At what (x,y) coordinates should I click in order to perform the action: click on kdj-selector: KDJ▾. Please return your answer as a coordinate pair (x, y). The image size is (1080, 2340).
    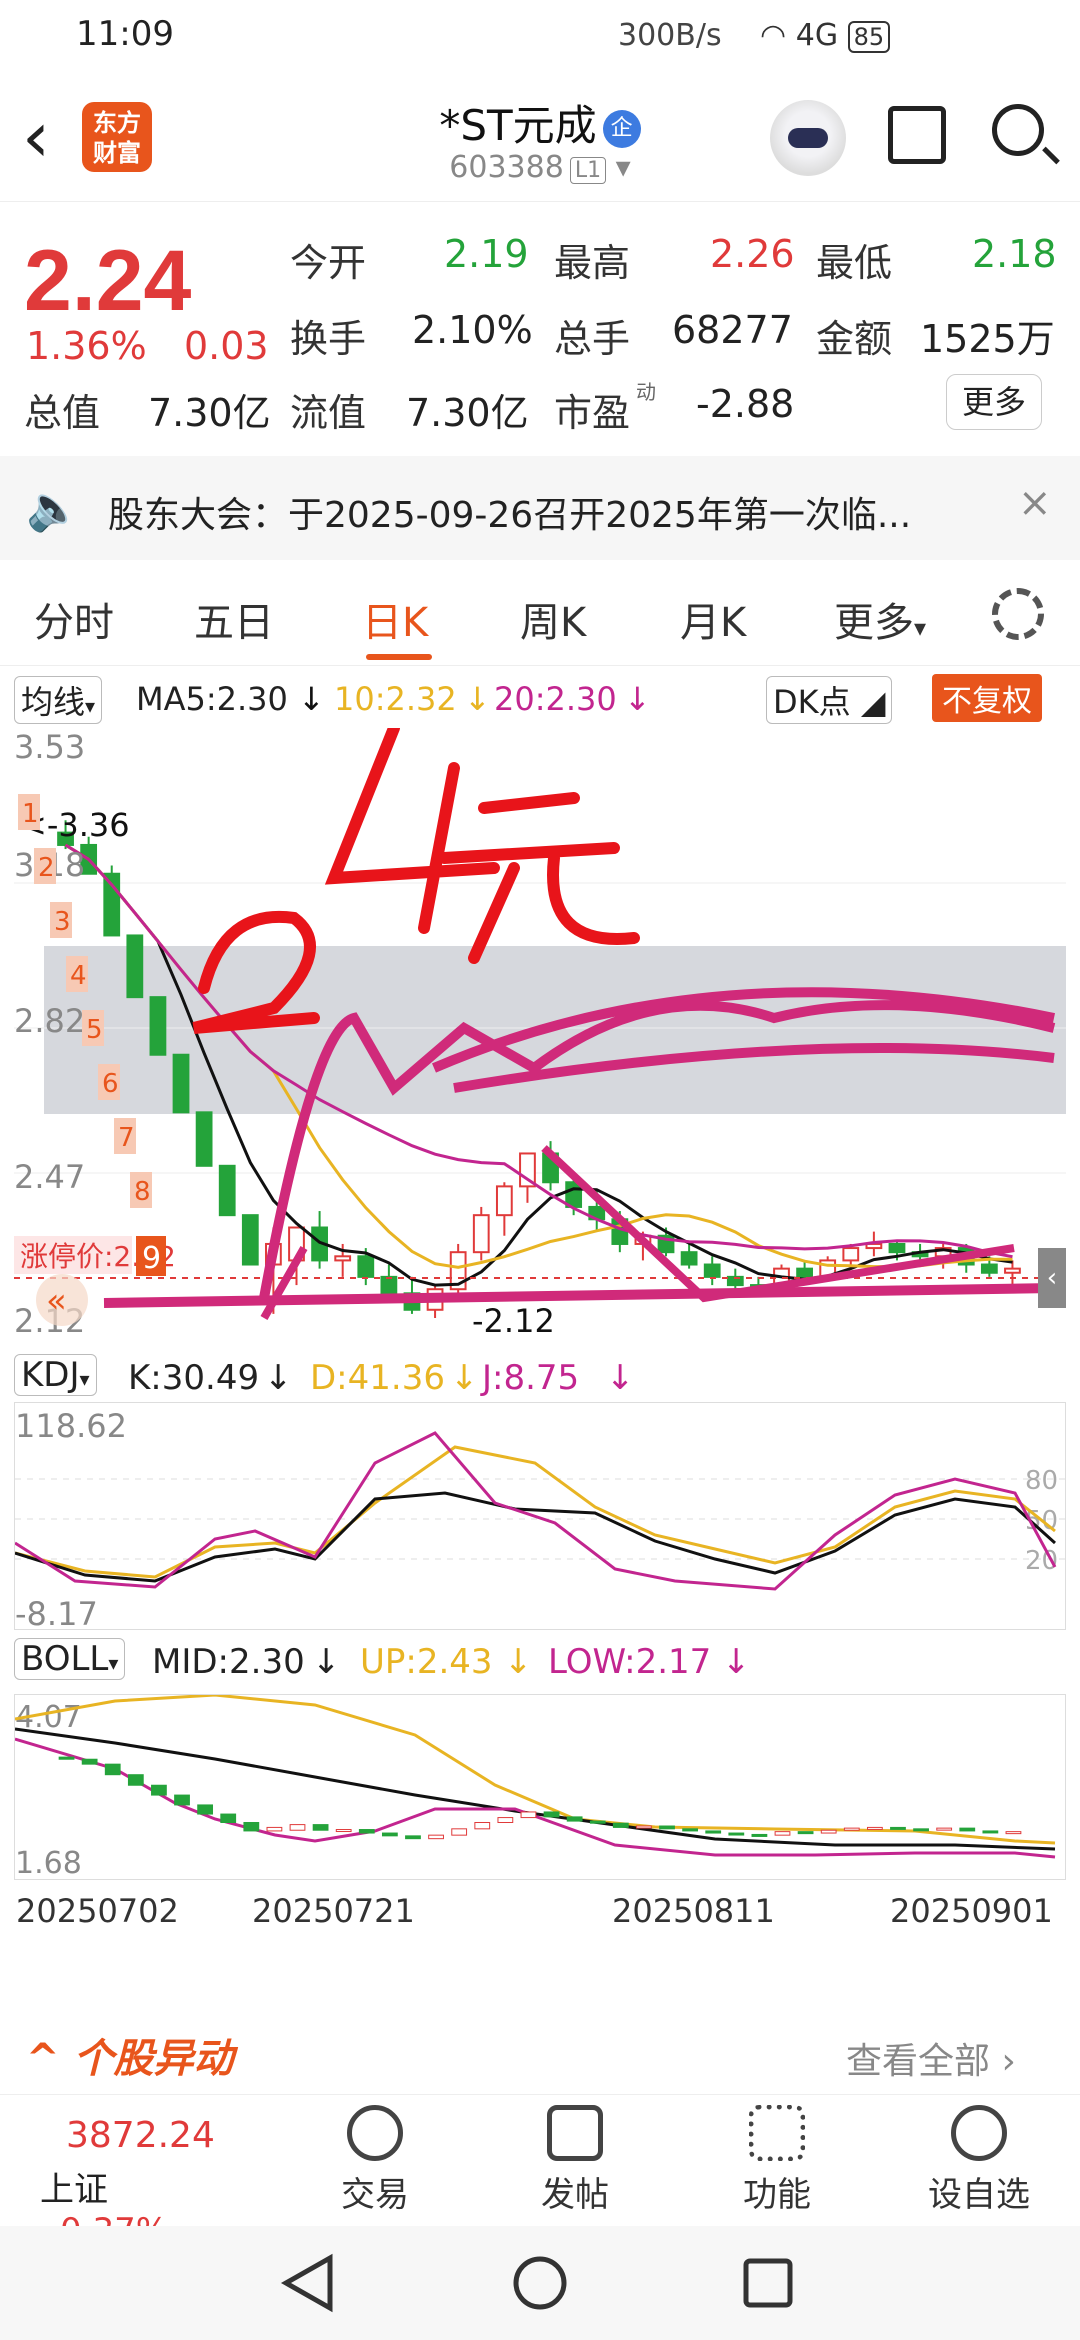
    Looking at the image, I should click on (55, 1375).